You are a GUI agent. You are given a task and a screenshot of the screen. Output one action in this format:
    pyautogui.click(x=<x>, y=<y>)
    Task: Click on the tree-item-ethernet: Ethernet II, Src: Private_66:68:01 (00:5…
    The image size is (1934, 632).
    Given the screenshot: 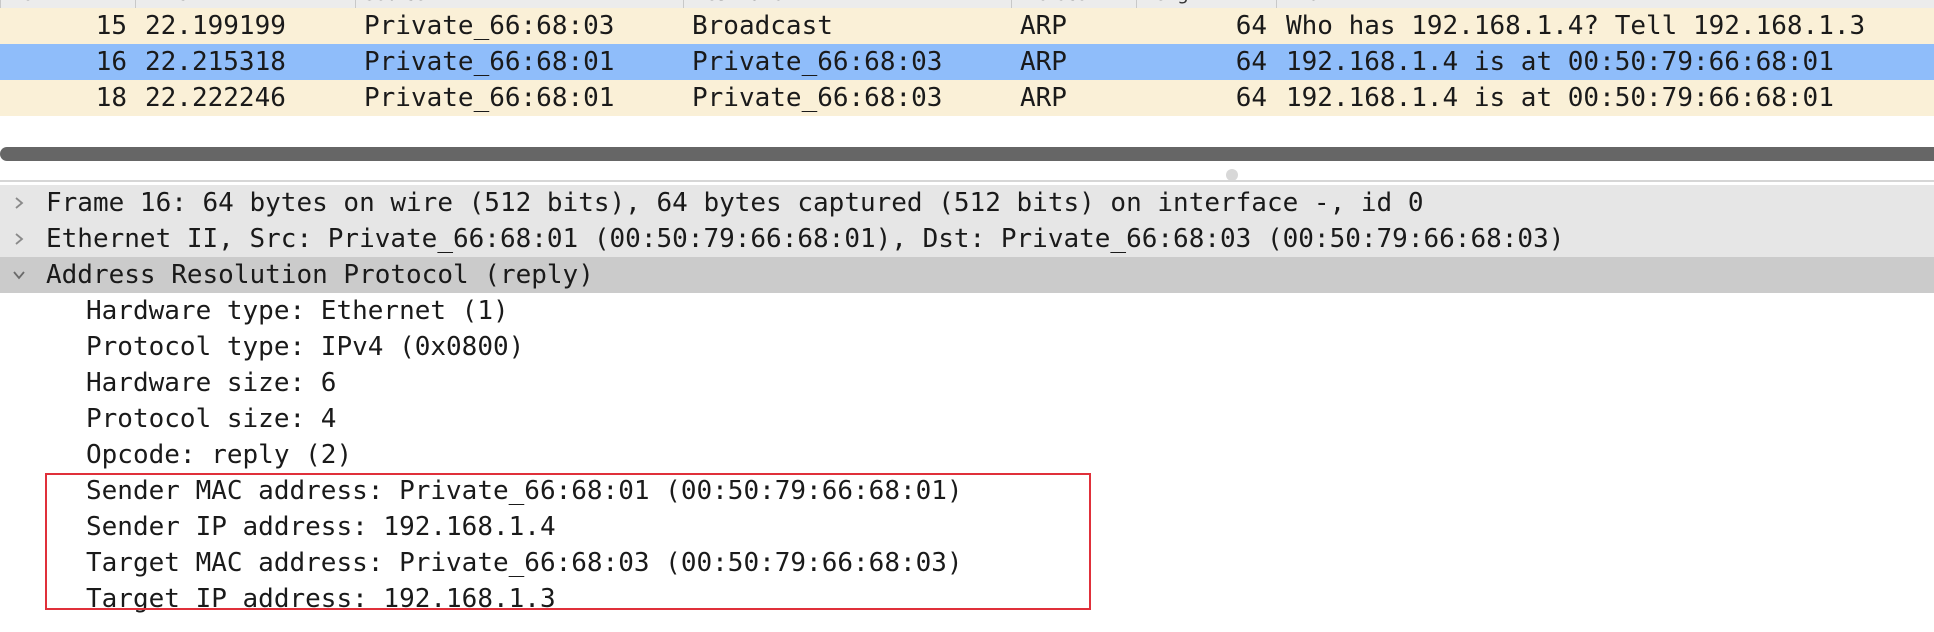 What is the action you would take?
    pyautogui.click(x=967, y=239)
    